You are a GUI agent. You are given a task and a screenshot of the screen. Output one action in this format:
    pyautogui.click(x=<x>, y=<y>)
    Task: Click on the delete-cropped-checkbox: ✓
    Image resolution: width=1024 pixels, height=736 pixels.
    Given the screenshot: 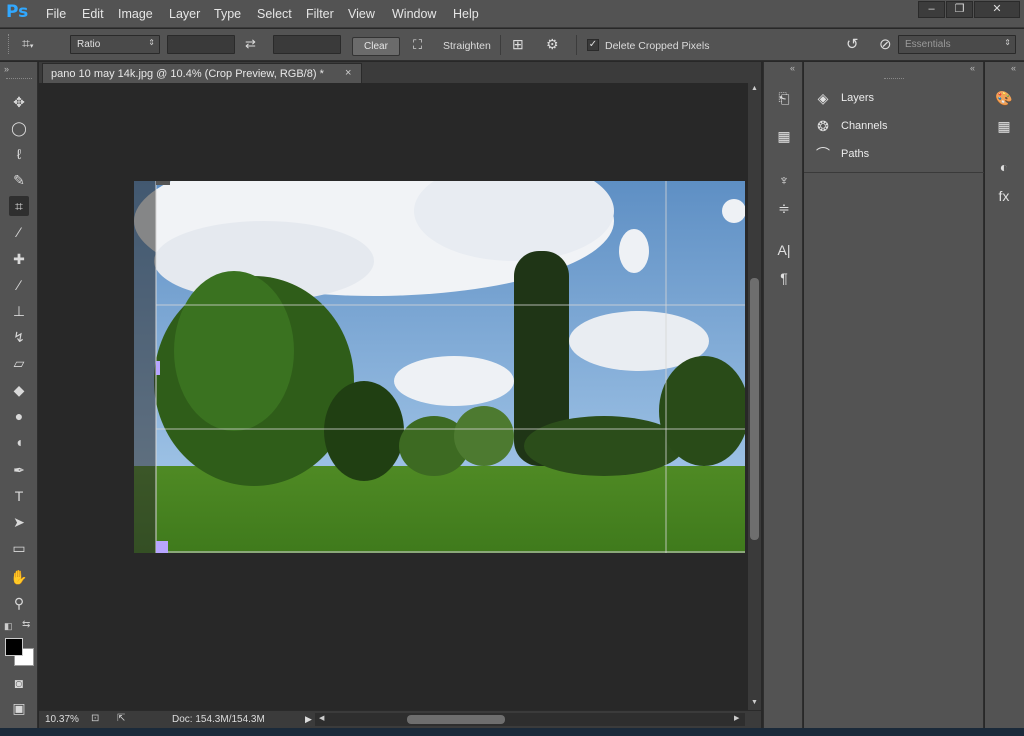 What is the action you would take?
    pyautogui.click(x=593, y=45)
    